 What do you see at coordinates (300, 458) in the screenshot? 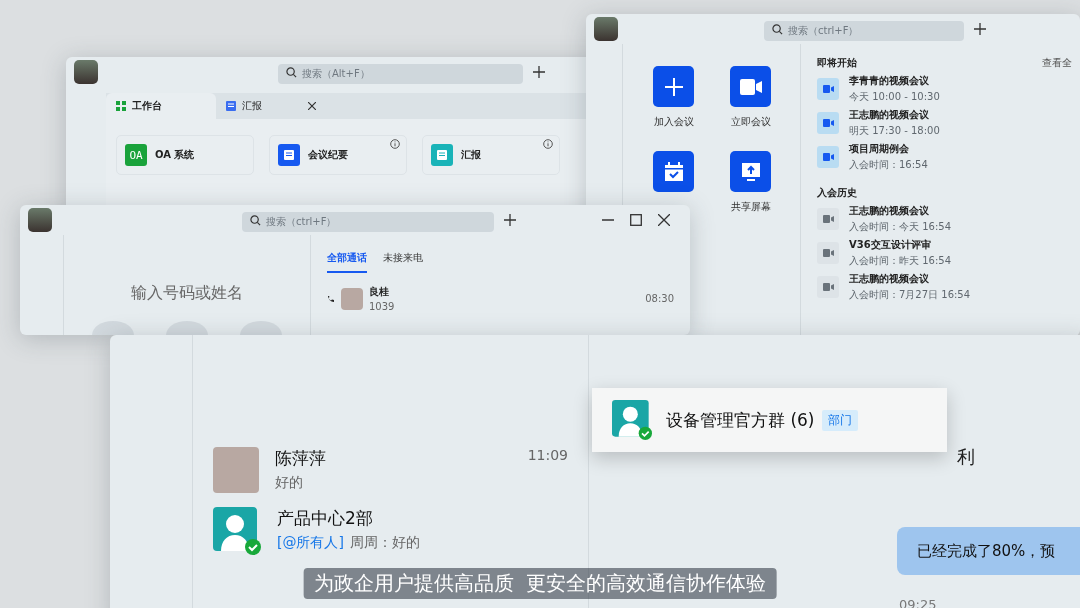
I see `conversation-name: 陈萍萍` at bounding box center [300, 458].